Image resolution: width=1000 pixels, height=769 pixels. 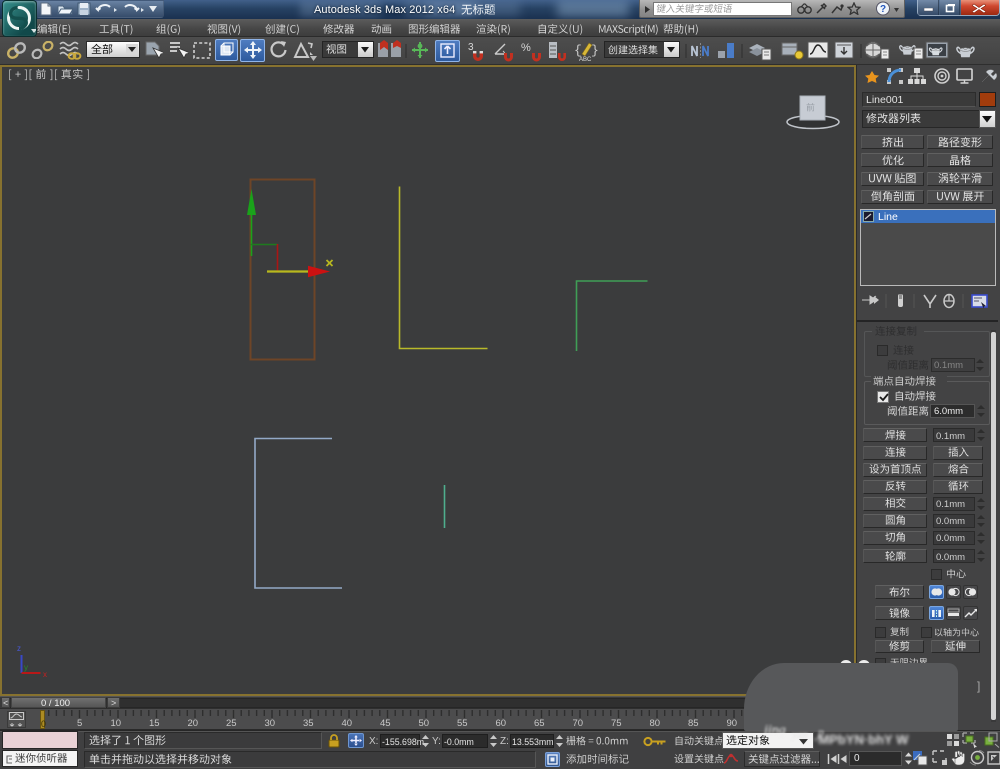 I want to click on svg-text: ·MPbYN·bhY W, so click(x=861, y=739).